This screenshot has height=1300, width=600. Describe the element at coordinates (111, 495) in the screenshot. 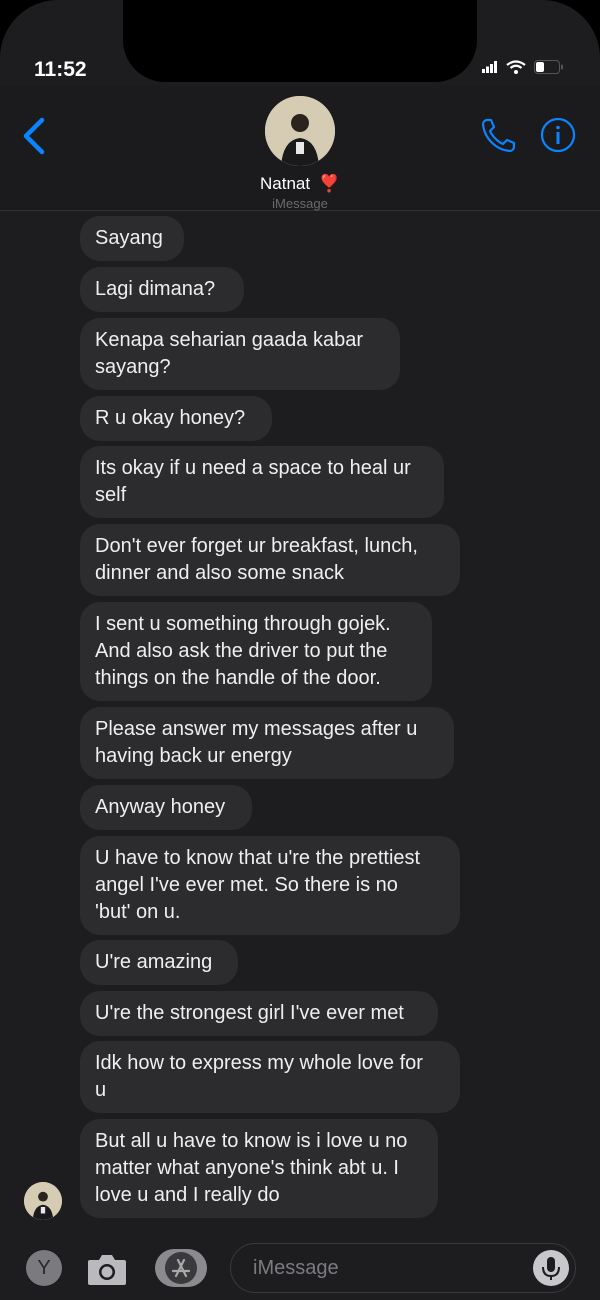

I see `message-line: self` at that location.